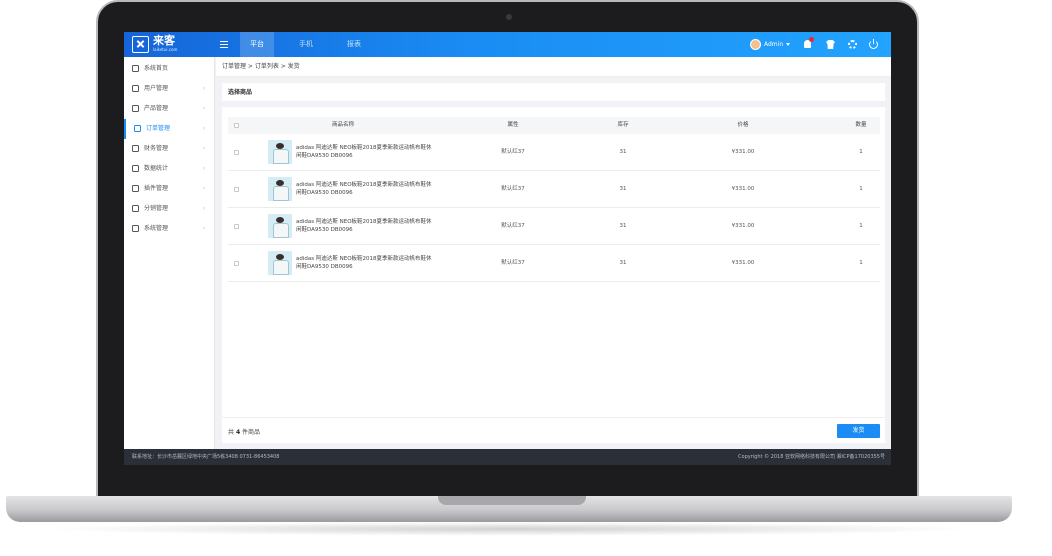 The height and width of the screenshot is (556, 1052). I want to click on sidebar: 系统首页 用户管理 › 产品管理 › 订单管理 › 财务管理 › 数据统计 ›, so click(169, 253).